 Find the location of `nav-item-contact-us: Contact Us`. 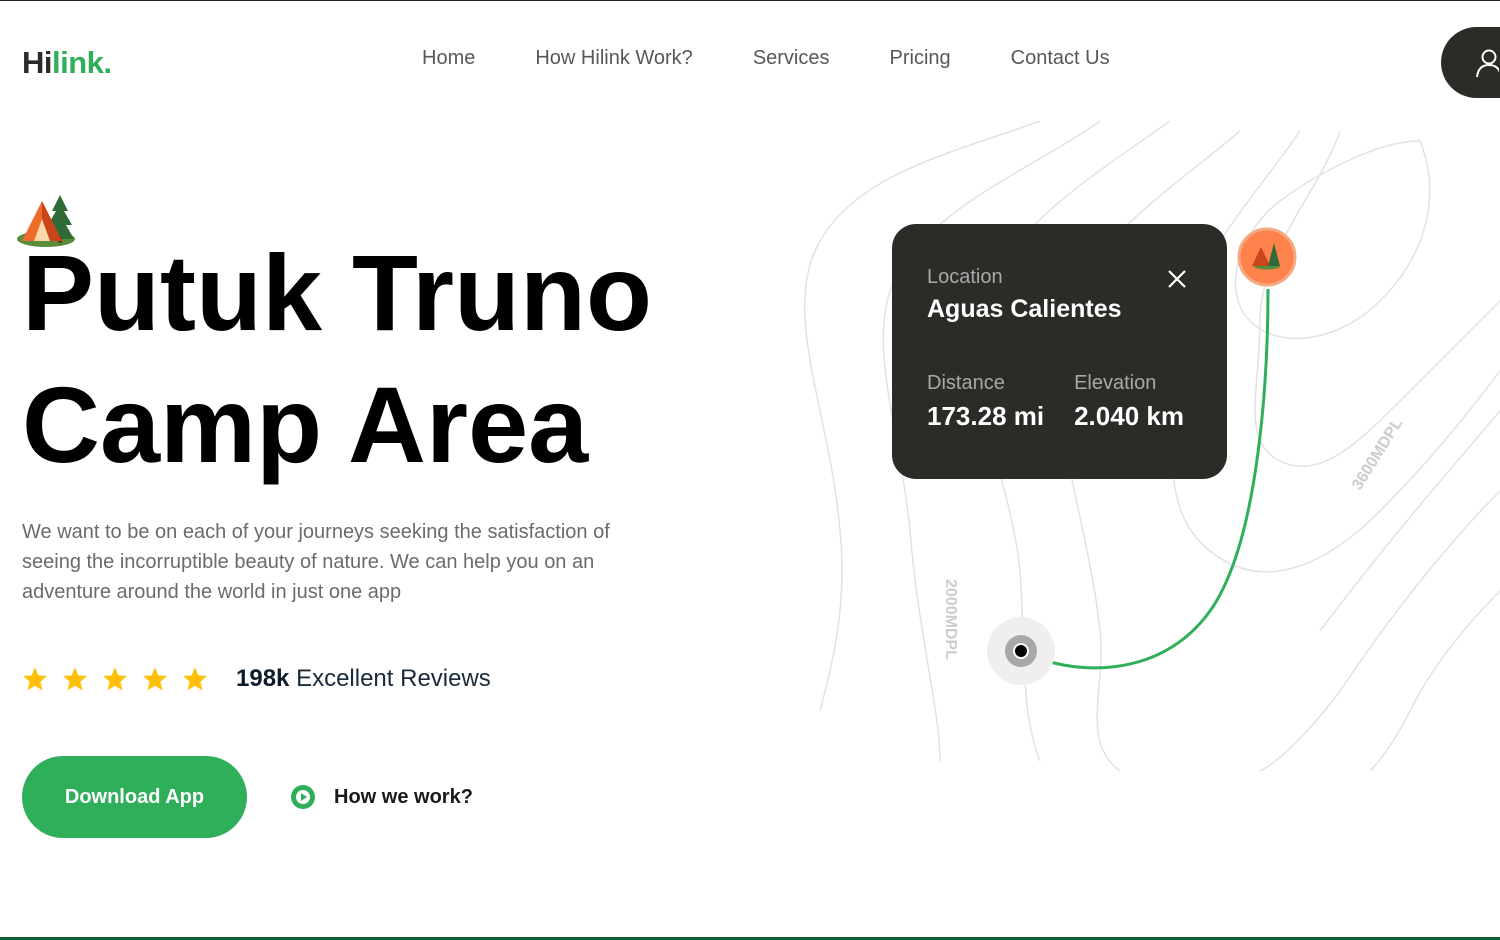

nav-item-contact-us: Contact Us is located at coordinates (1060, 58).